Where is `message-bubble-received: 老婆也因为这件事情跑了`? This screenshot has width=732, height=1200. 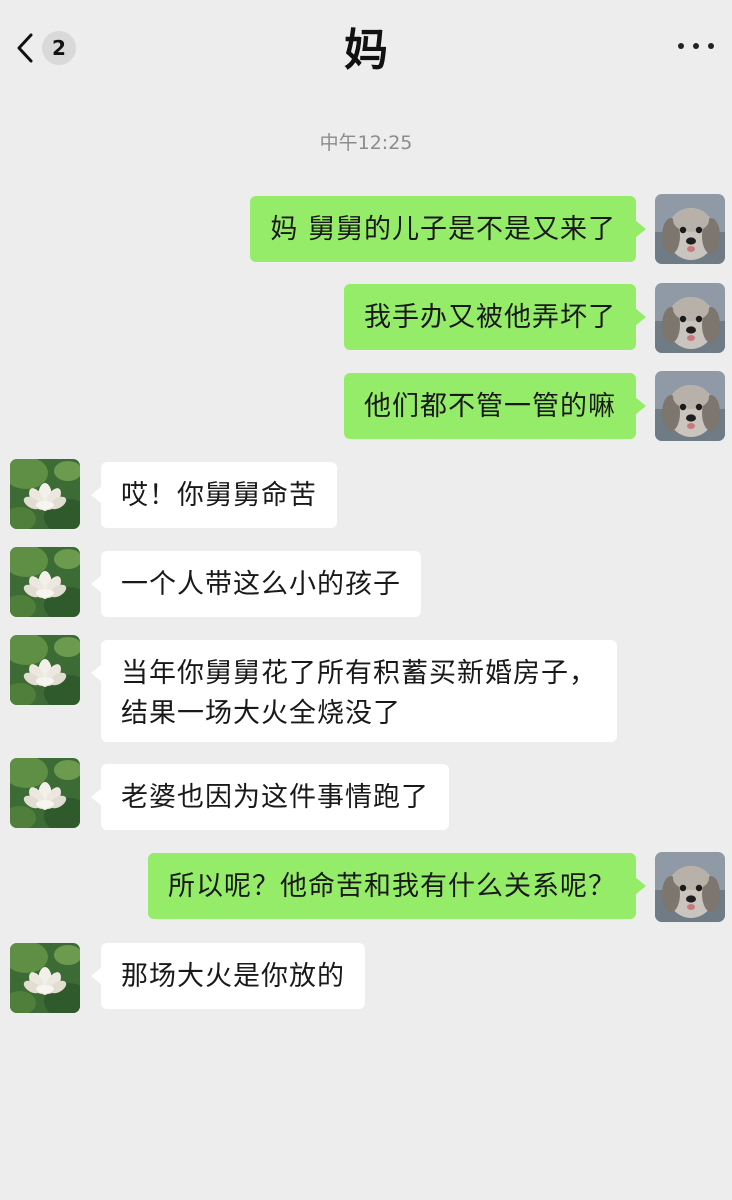 message-bubble-received: 老婆也因为这件事情跑了 is located at coordinates (270, 797).